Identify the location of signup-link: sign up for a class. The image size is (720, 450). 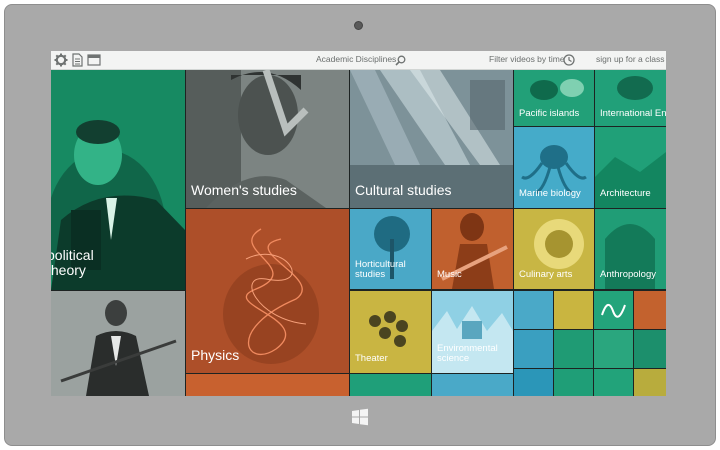
(630, 59).